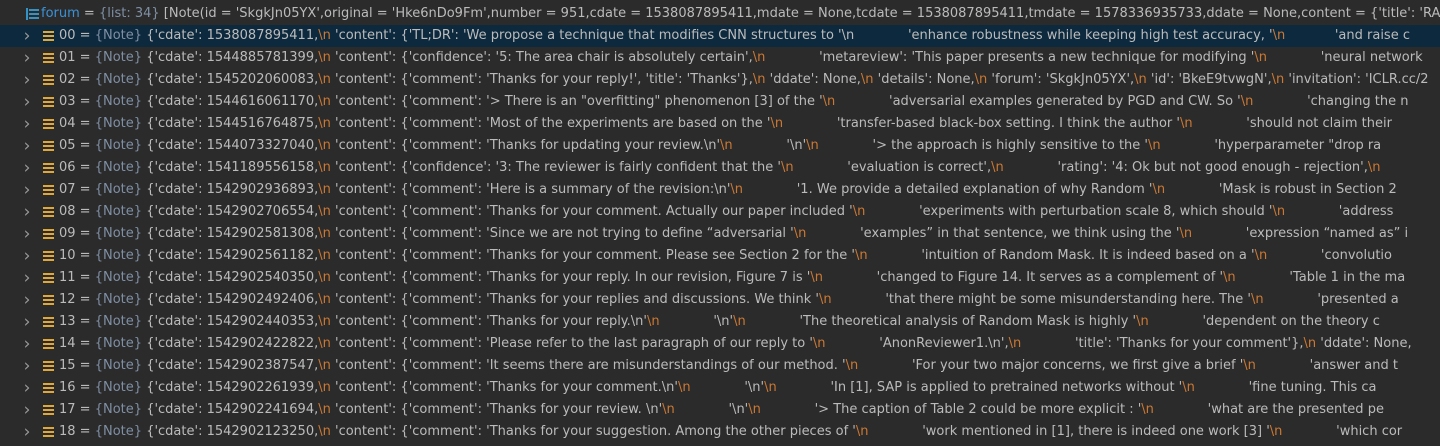 This screenshot has width=1440, height=446. Describe the element at coordinates (846, 35) in the screenshot. I see `item-value-segment: '\n` at that location.